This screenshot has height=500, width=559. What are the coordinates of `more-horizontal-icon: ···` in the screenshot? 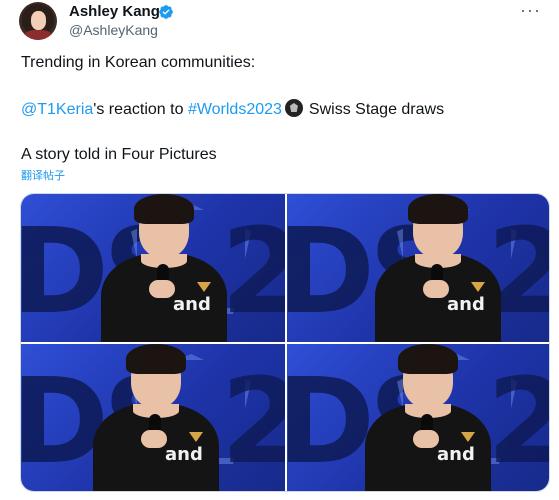 It's located at (530, 10).